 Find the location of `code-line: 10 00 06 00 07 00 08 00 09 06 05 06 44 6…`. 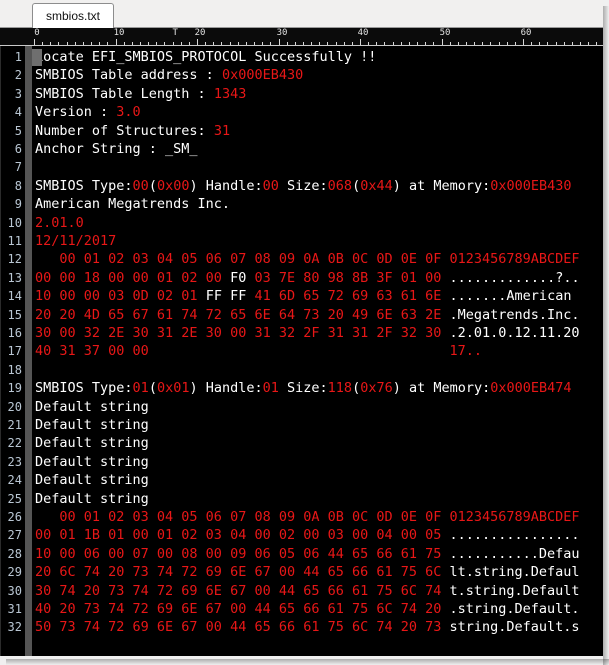

code-line: 10 00 06 00 07 00 08 00 09 06 05 06 44 6… is located at coordinates (307, 554).